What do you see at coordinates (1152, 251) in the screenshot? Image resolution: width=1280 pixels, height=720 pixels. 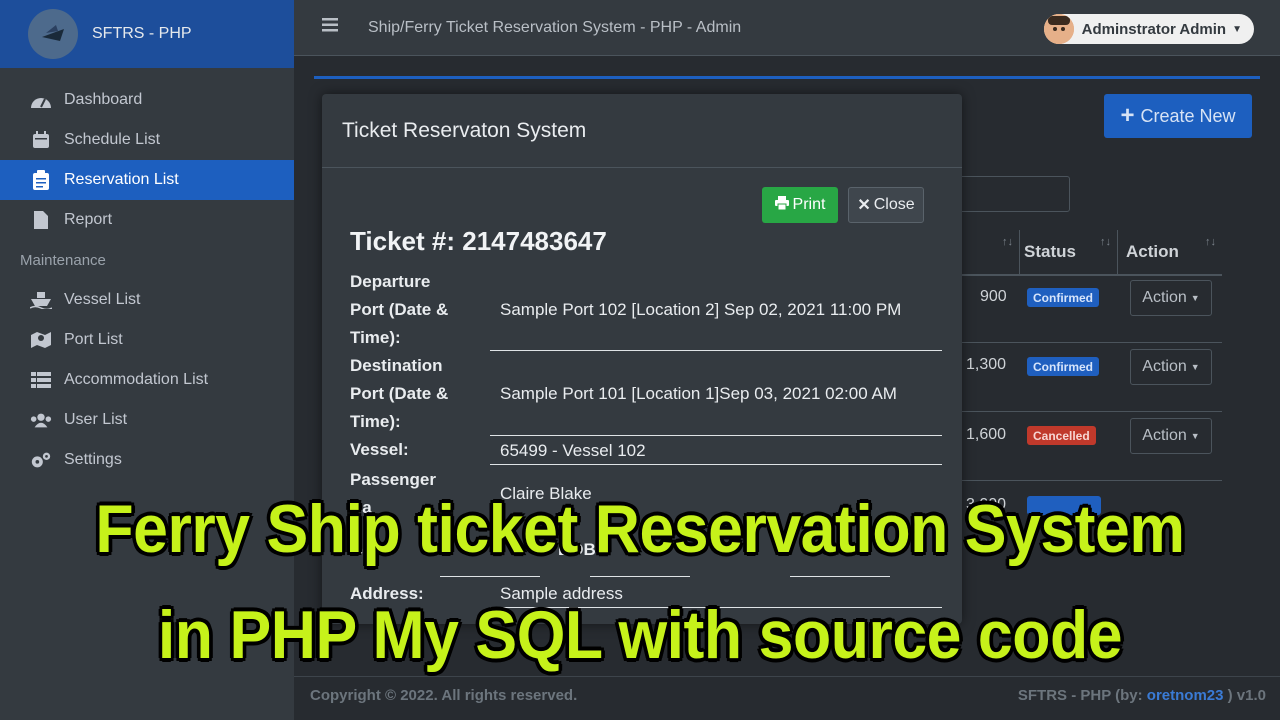 I see `column-header-label: Action` at bounding box center [1152, 251].